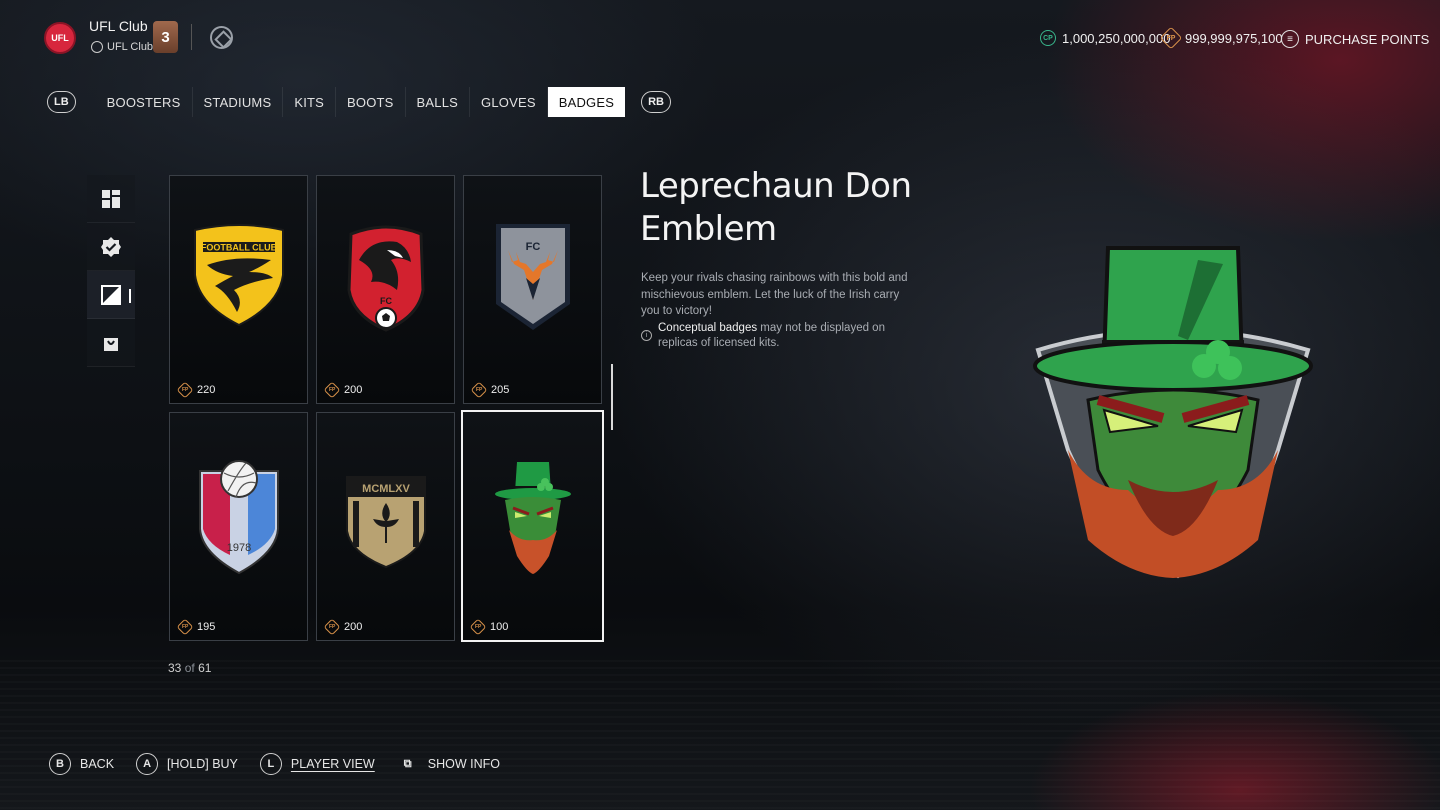 This screenshot has width=1440, height=810. Describe the element at coordinates (238, 248) in the screenshot. I see `svg-text: FOOTBALL CLUB` at that location.